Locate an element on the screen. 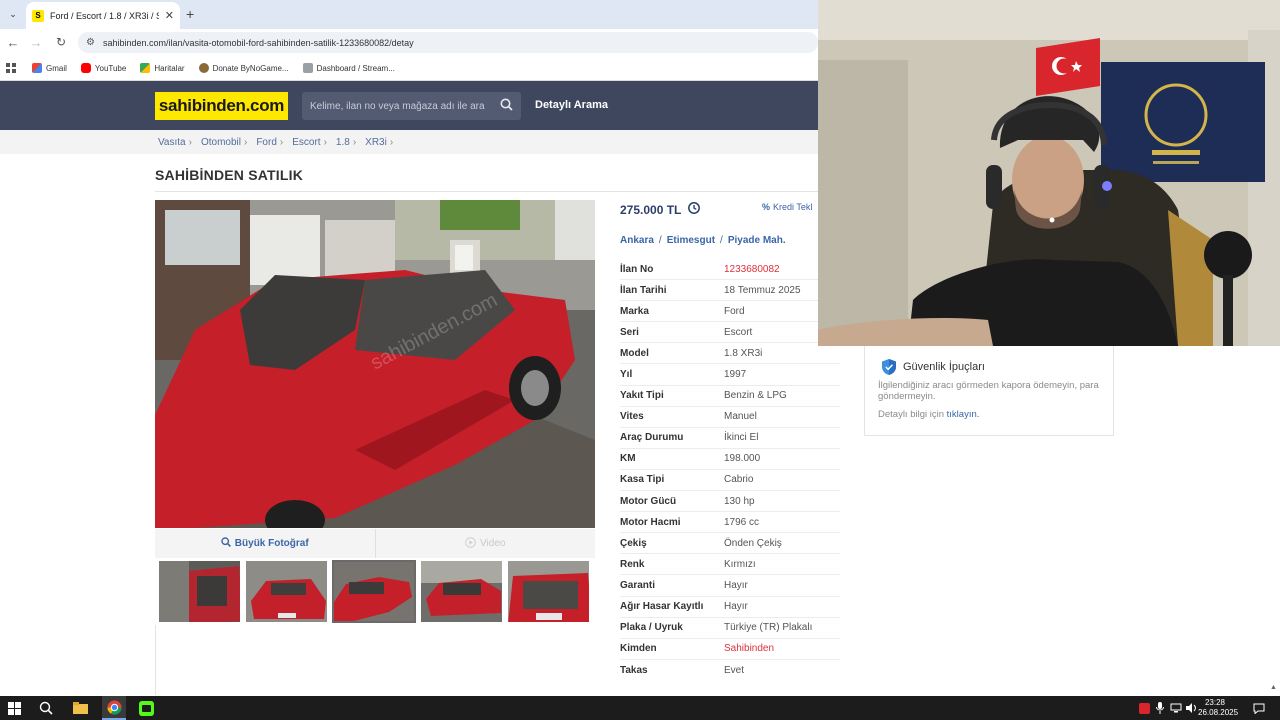 The image size is (1280, 720). security-more-info: Detaylı bilgi için tıklayın. is located at coordinates (928, 414).